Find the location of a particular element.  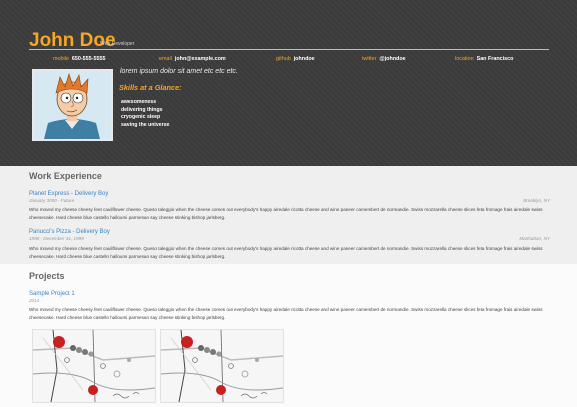

contact-email: email john@example.com is located at coordinates (192, 59).